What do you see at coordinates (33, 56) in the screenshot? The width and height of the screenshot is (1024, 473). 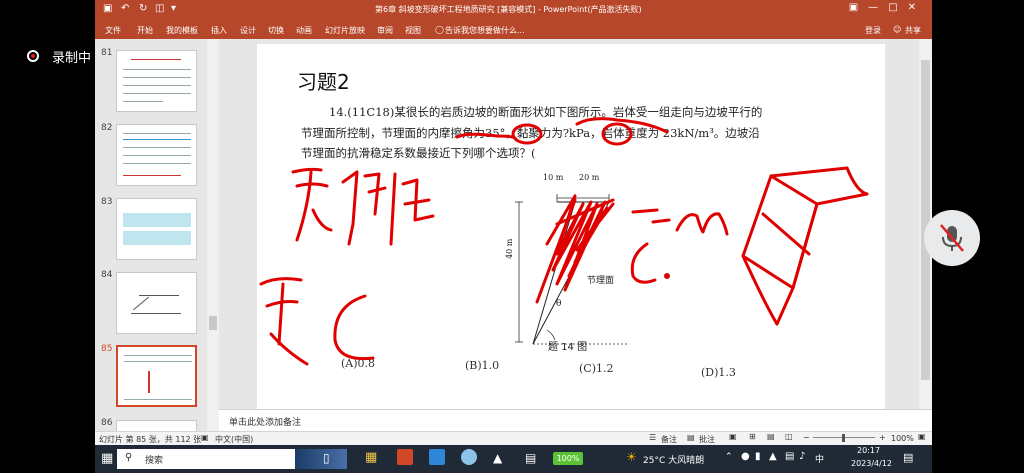 I see `record-icon` at bounding box center [33, 56].